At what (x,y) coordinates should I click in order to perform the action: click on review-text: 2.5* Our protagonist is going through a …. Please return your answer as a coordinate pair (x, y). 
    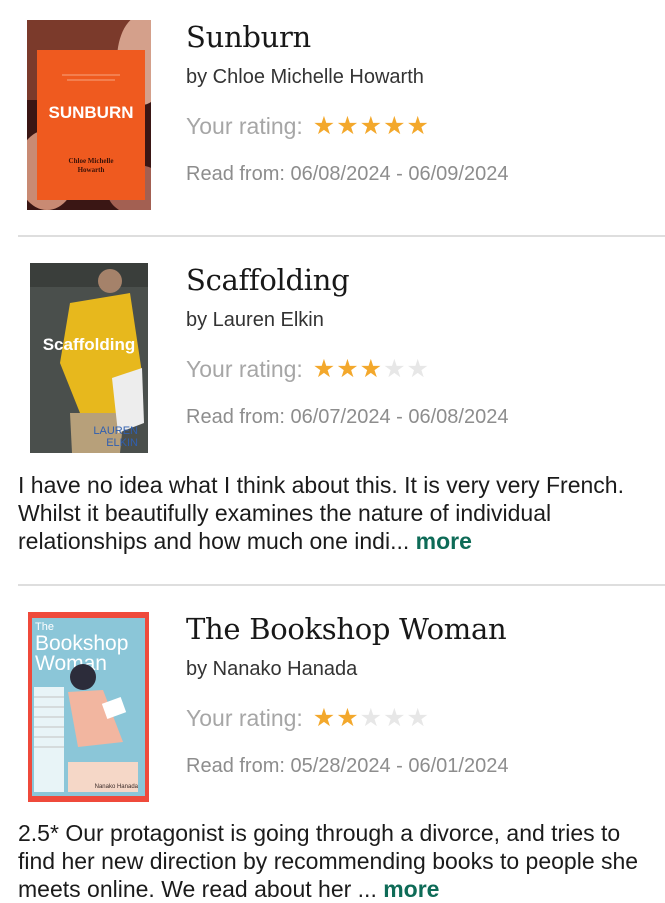
    Looking at the image, I should click on (338, 861).